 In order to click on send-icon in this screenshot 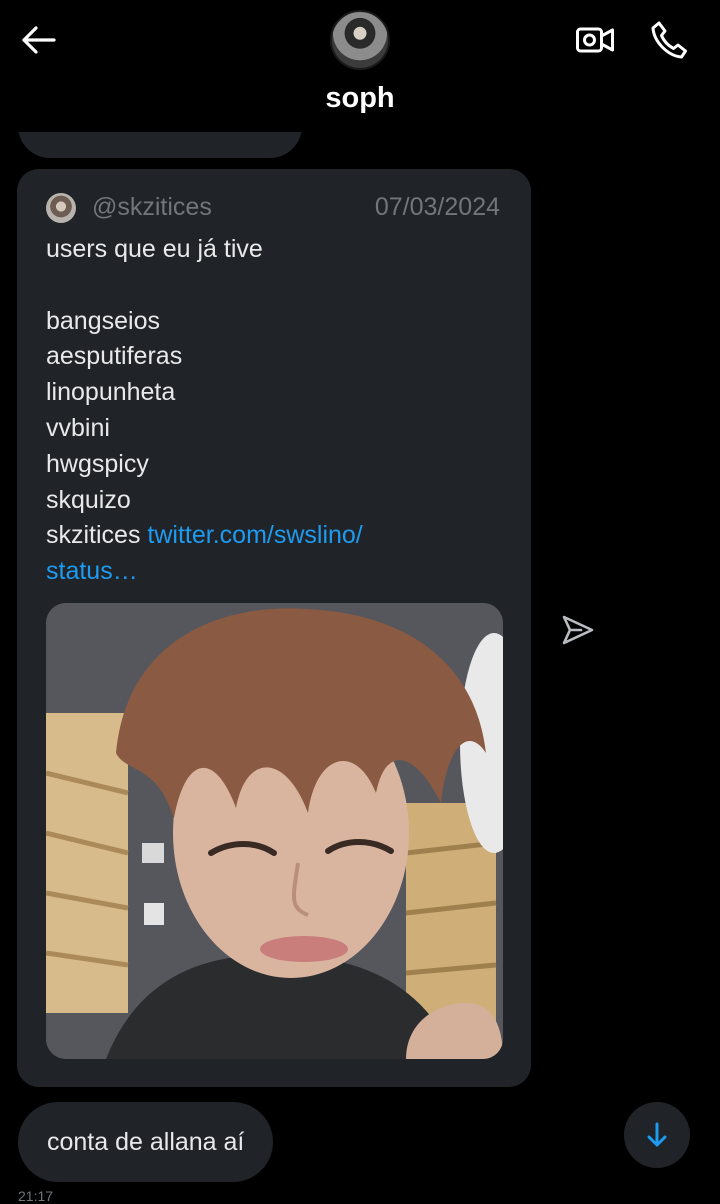, I will do `click(578, 630)`.